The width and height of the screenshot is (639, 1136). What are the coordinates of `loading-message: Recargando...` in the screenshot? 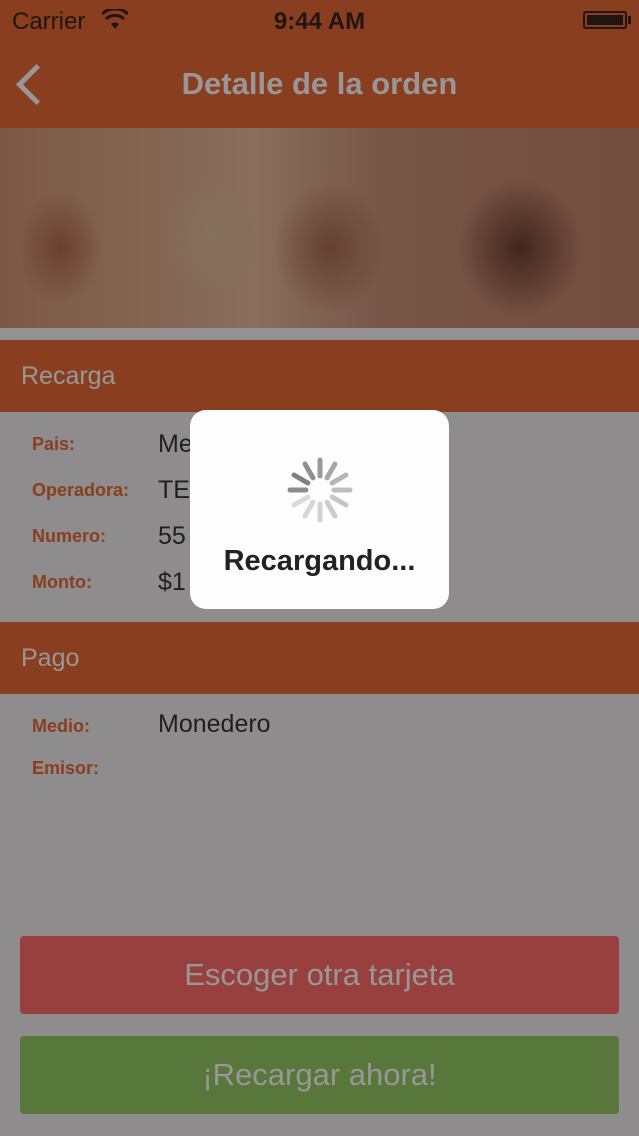 It's located at (319, 561).